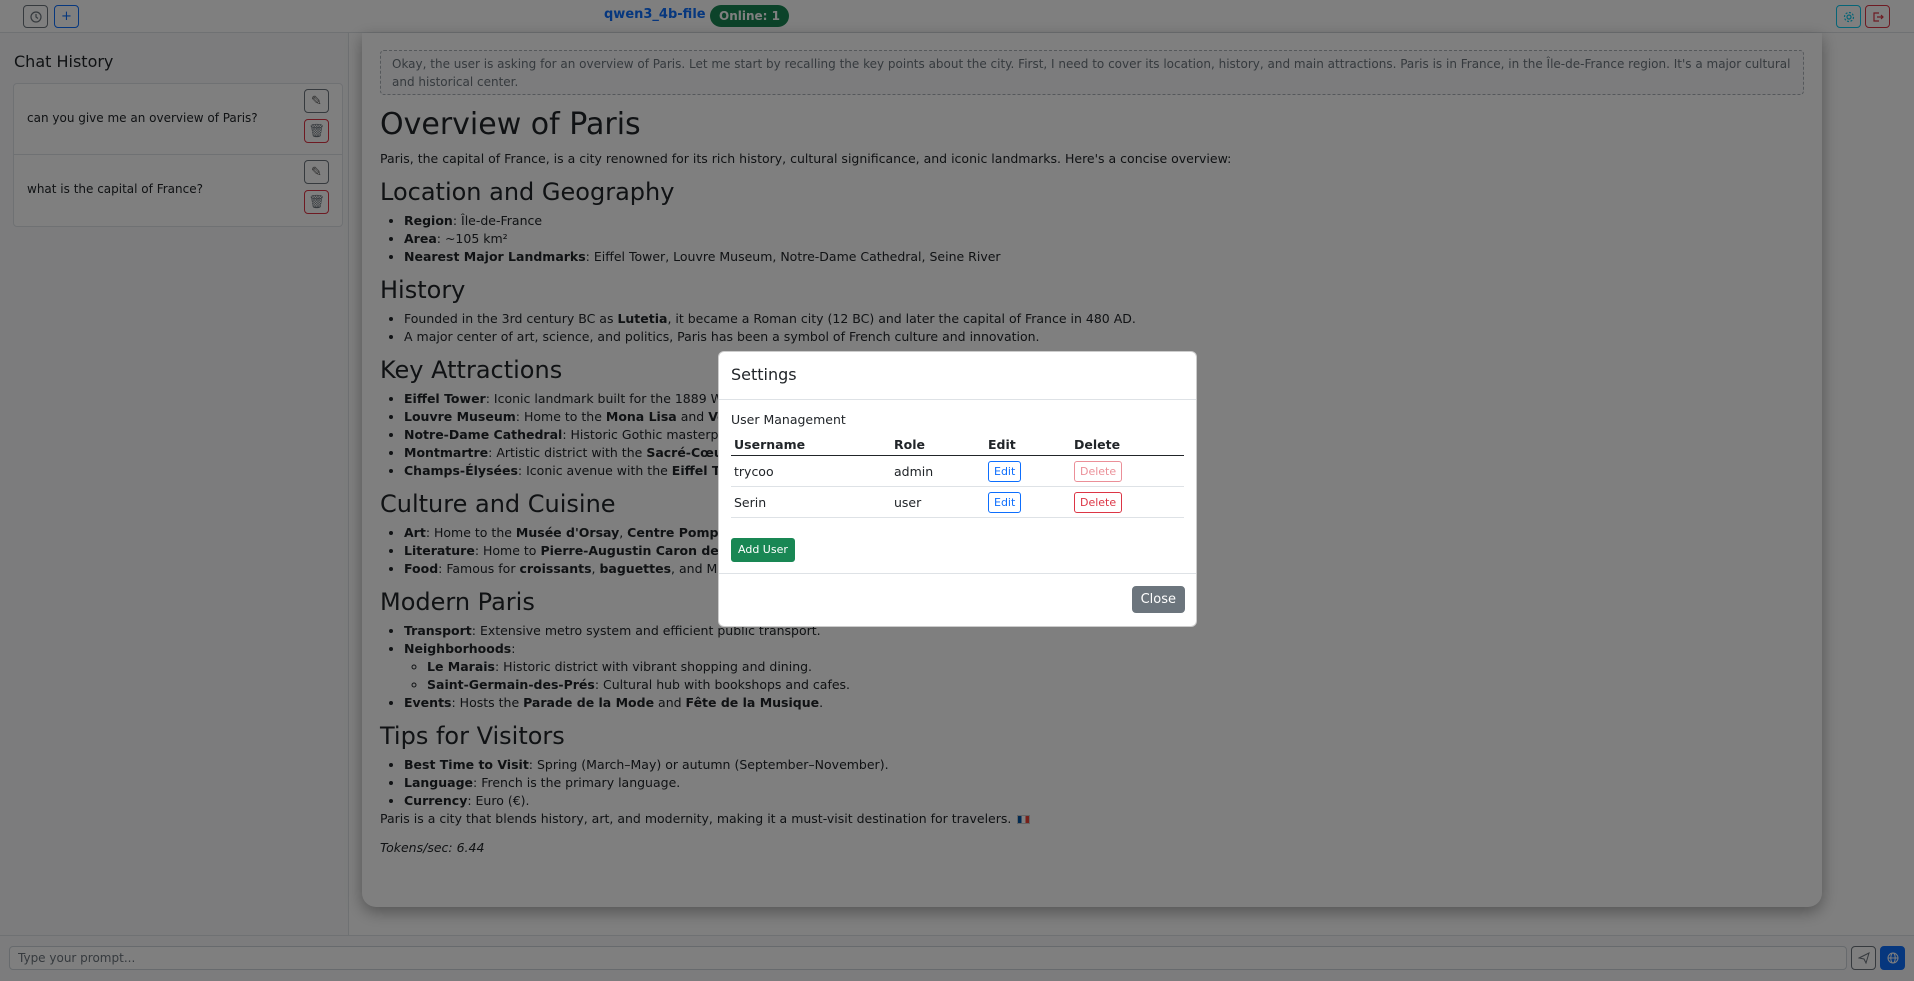 This screenshot has height=981, width=1914. I want to click on close-button: Close, so click(1158, 599).